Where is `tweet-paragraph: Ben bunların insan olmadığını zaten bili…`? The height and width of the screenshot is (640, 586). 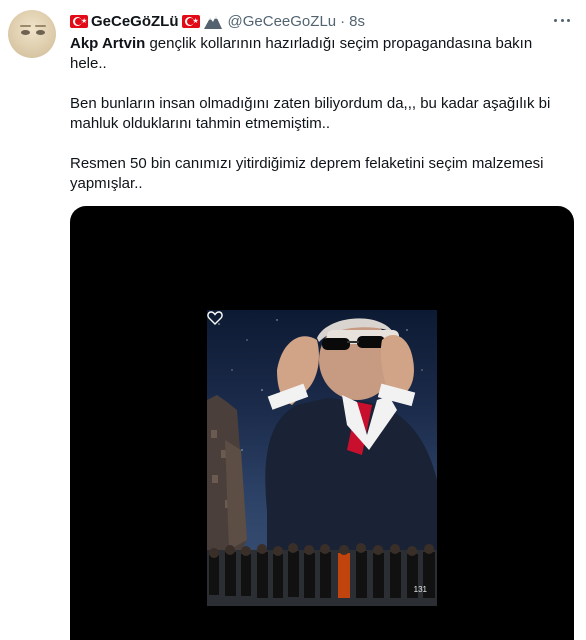
tweet-paragraph: Ben bunların insan olmadığını zaten bili… is located at coordinates (310, 113).